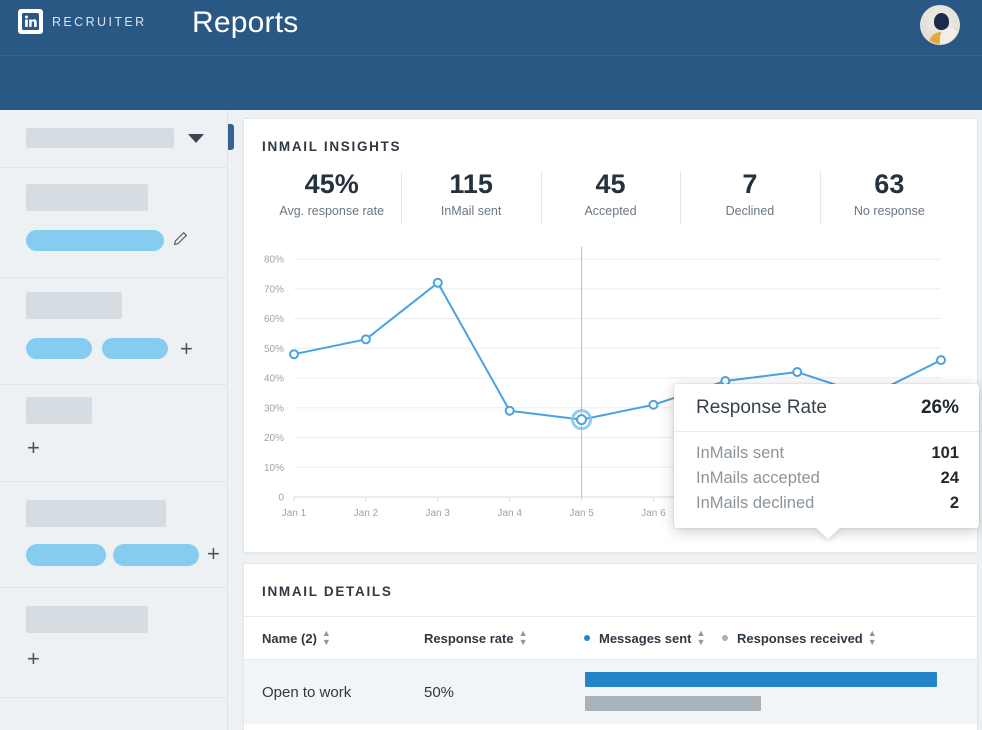 The width and height of the screenshot is (982, 730). What do you see at coordinates (949, 478) in the screenshot?
I see `tooltip-row-value: 24` at bounding box center [949, 478].